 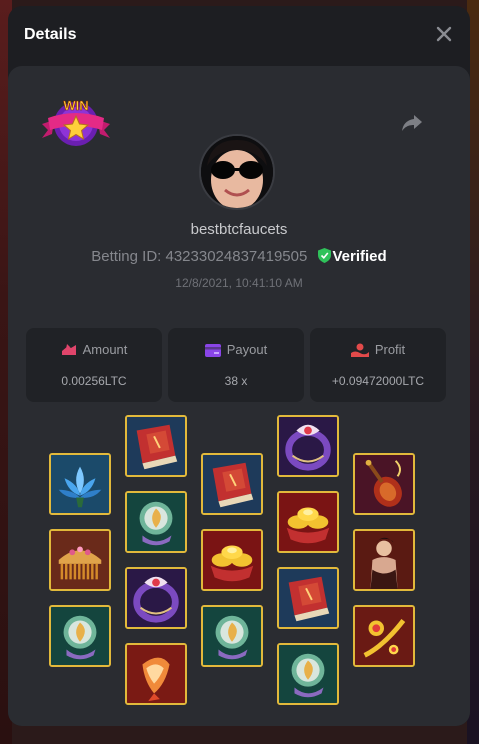 What do you see at coordinates (247, 349) in the screenshot?
I see `payout-label: Payout` at bounding box center [247, 349].